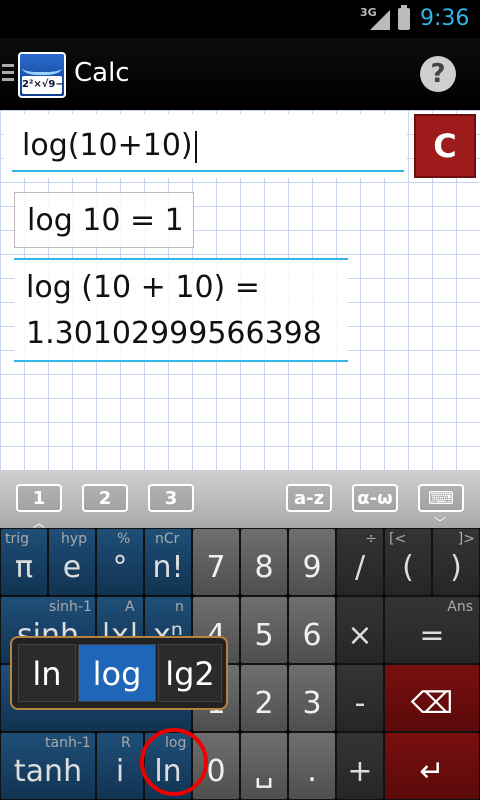  I want to click on popup-option-log: log, so click(117, 673).